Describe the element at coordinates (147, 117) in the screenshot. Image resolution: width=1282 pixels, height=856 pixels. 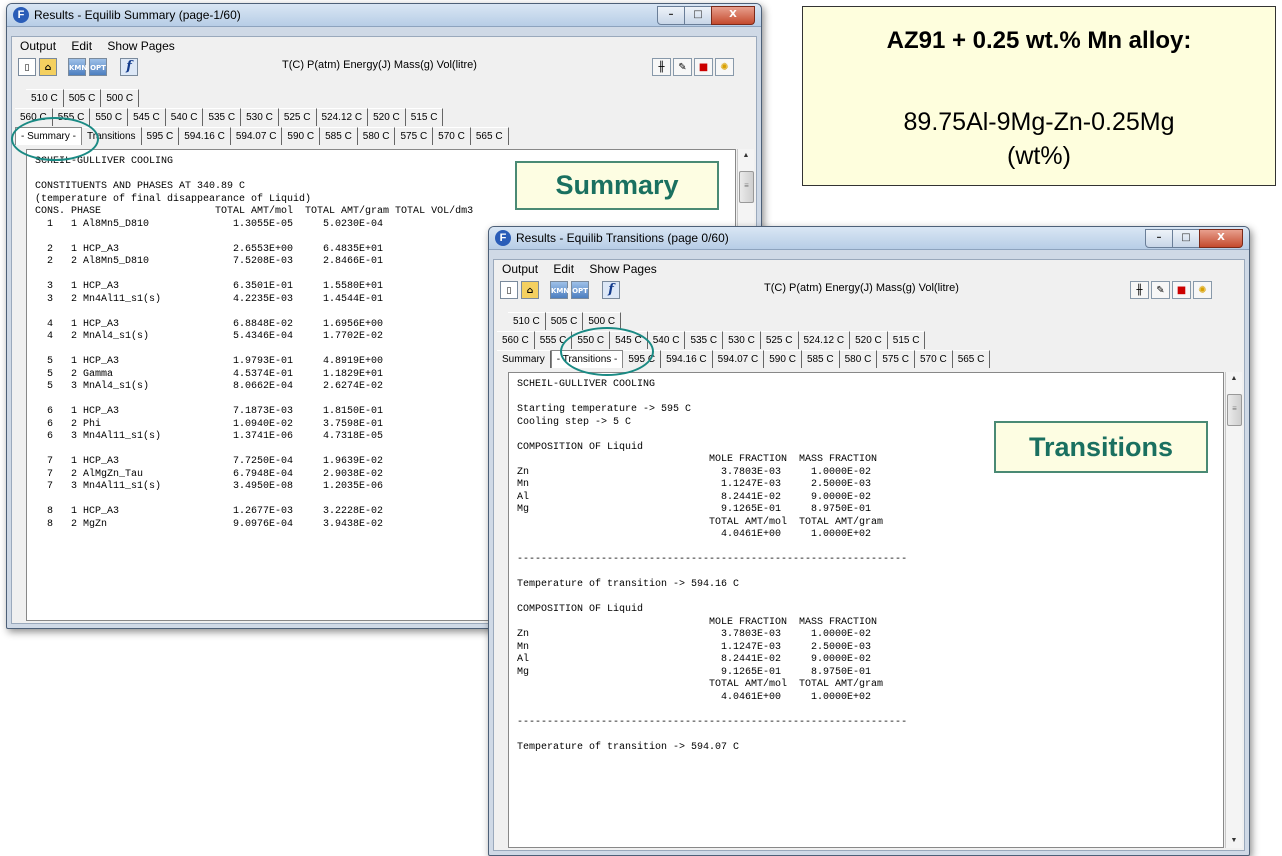
I see `tab-545-c: 545 C` at that location.